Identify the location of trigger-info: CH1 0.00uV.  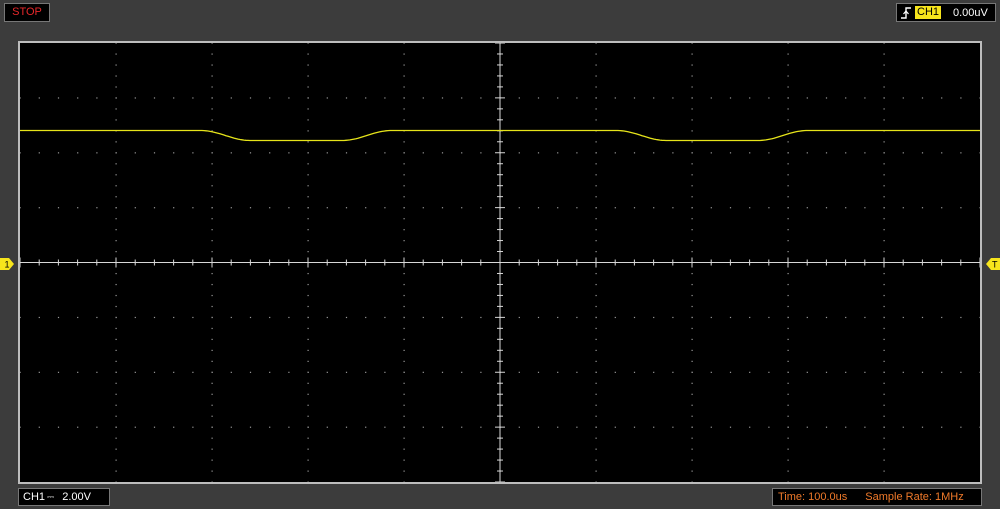
(946, 12).